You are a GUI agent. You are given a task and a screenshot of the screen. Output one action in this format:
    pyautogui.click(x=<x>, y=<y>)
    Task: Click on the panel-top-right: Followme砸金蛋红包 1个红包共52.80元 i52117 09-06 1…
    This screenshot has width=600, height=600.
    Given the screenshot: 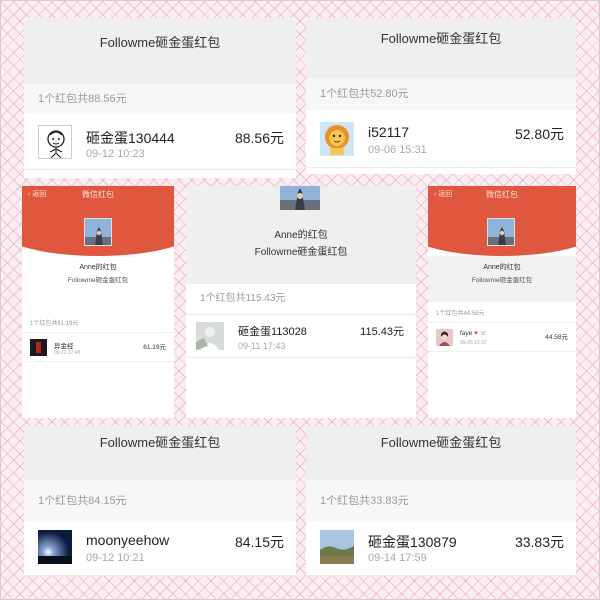 What is the action you would take?
    pyautogui.click(x=441, y=96)
    